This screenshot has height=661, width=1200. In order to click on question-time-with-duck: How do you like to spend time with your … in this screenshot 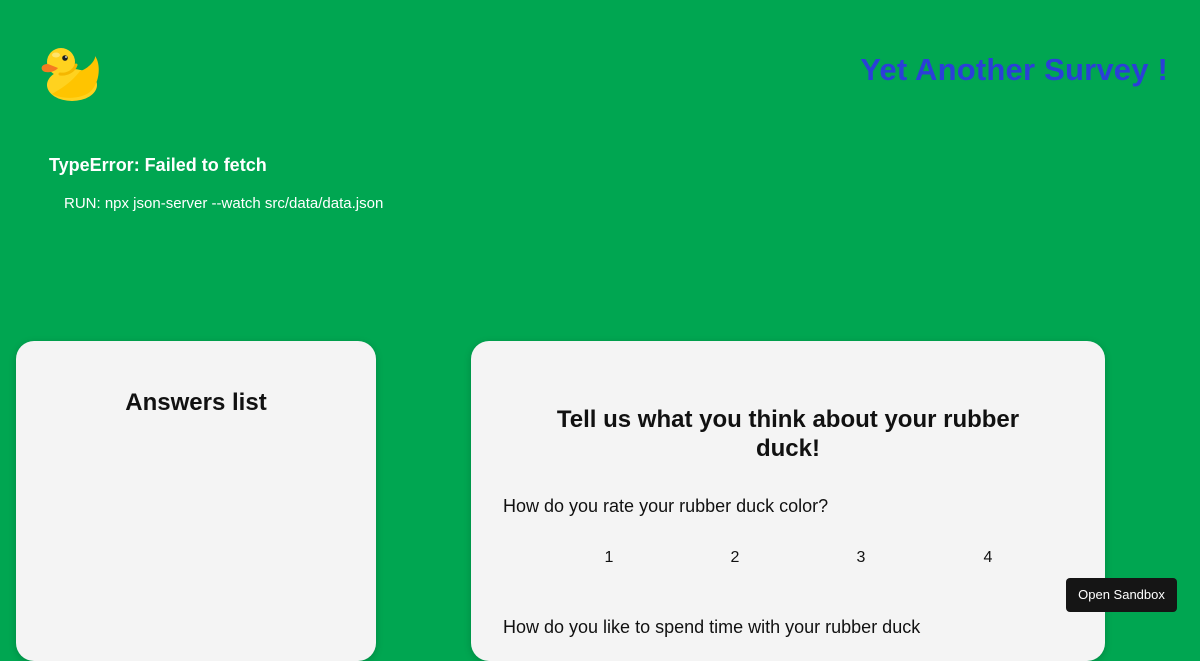, I will do `click(712, 627)`.